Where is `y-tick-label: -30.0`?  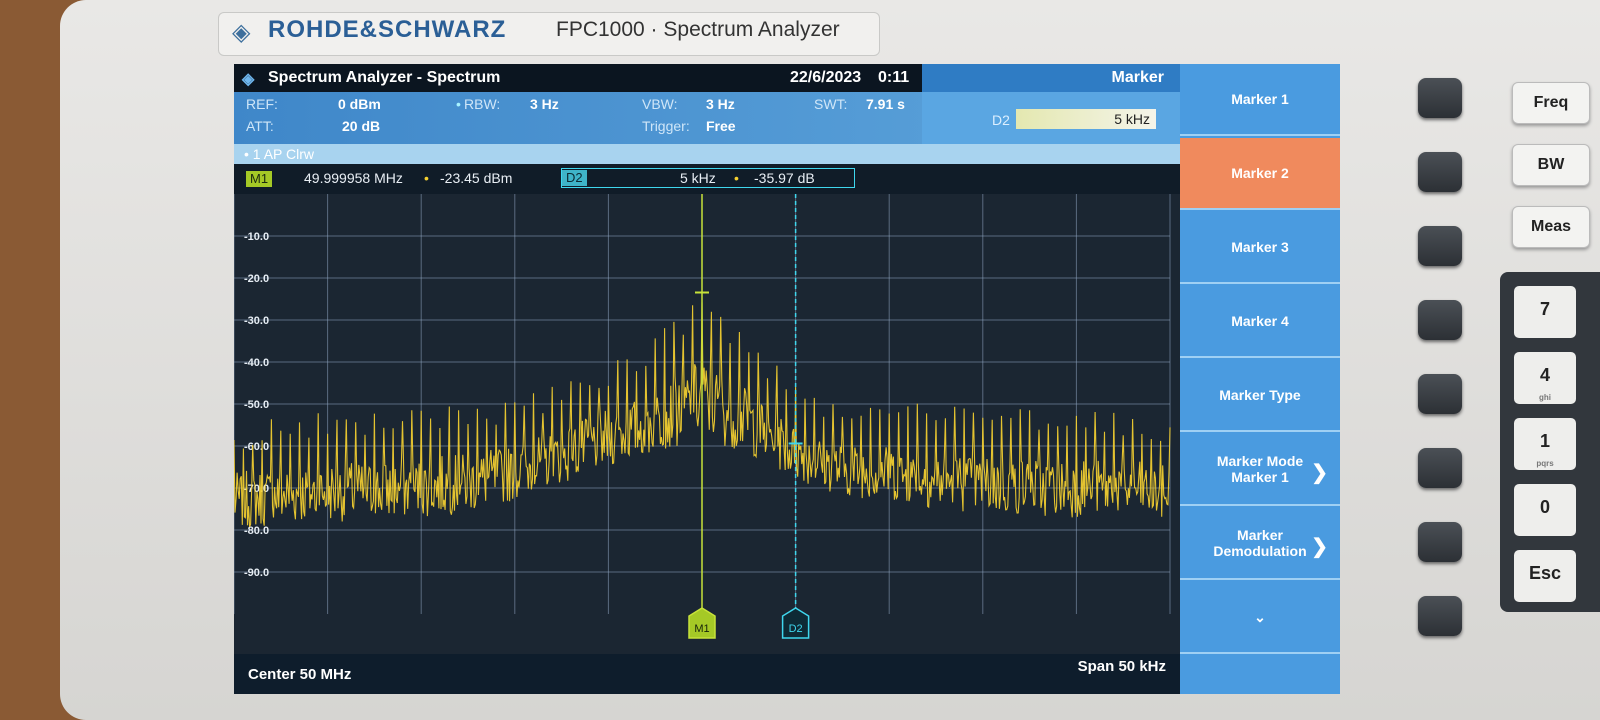
y-tick-label: -30.0 is located at coordinates (256, 321).